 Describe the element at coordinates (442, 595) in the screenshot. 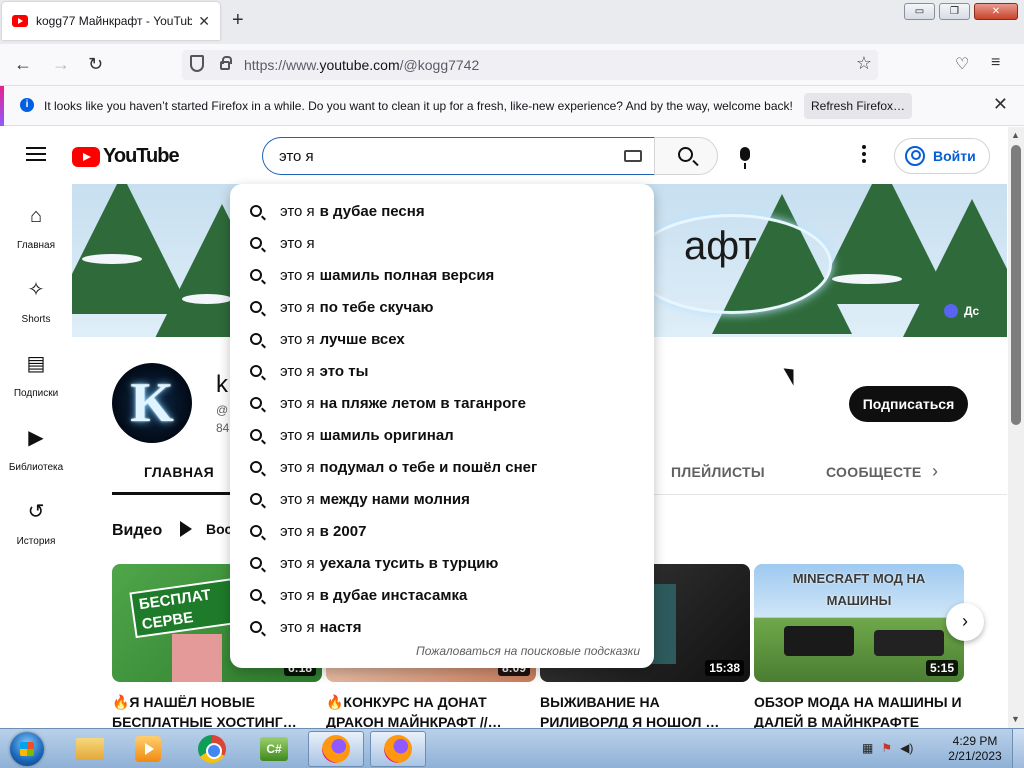

I see `suggestion-item: это яв дубае инстасамка` at that location.